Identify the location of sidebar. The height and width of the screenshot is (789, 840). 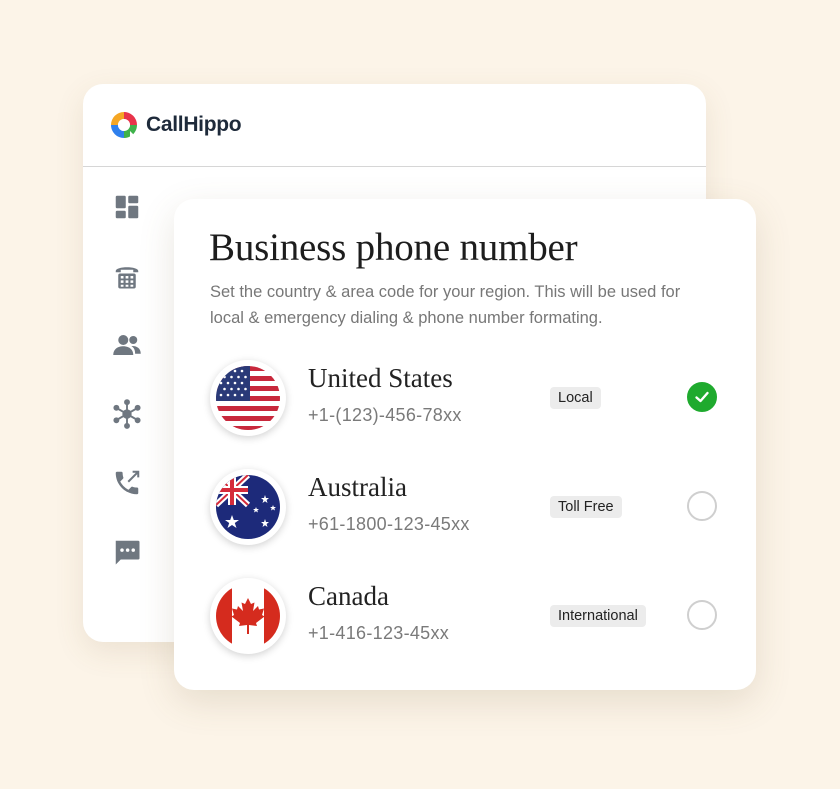
(128, 397).